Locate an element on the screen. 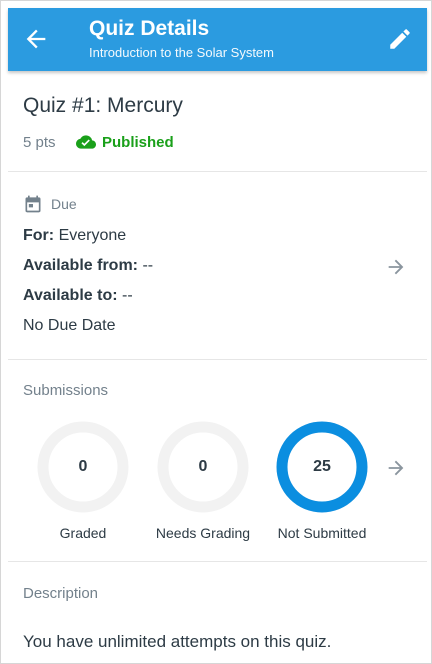 This screenshot has width=432, height=664. for-label: For: is located at coordinates (39, 235).